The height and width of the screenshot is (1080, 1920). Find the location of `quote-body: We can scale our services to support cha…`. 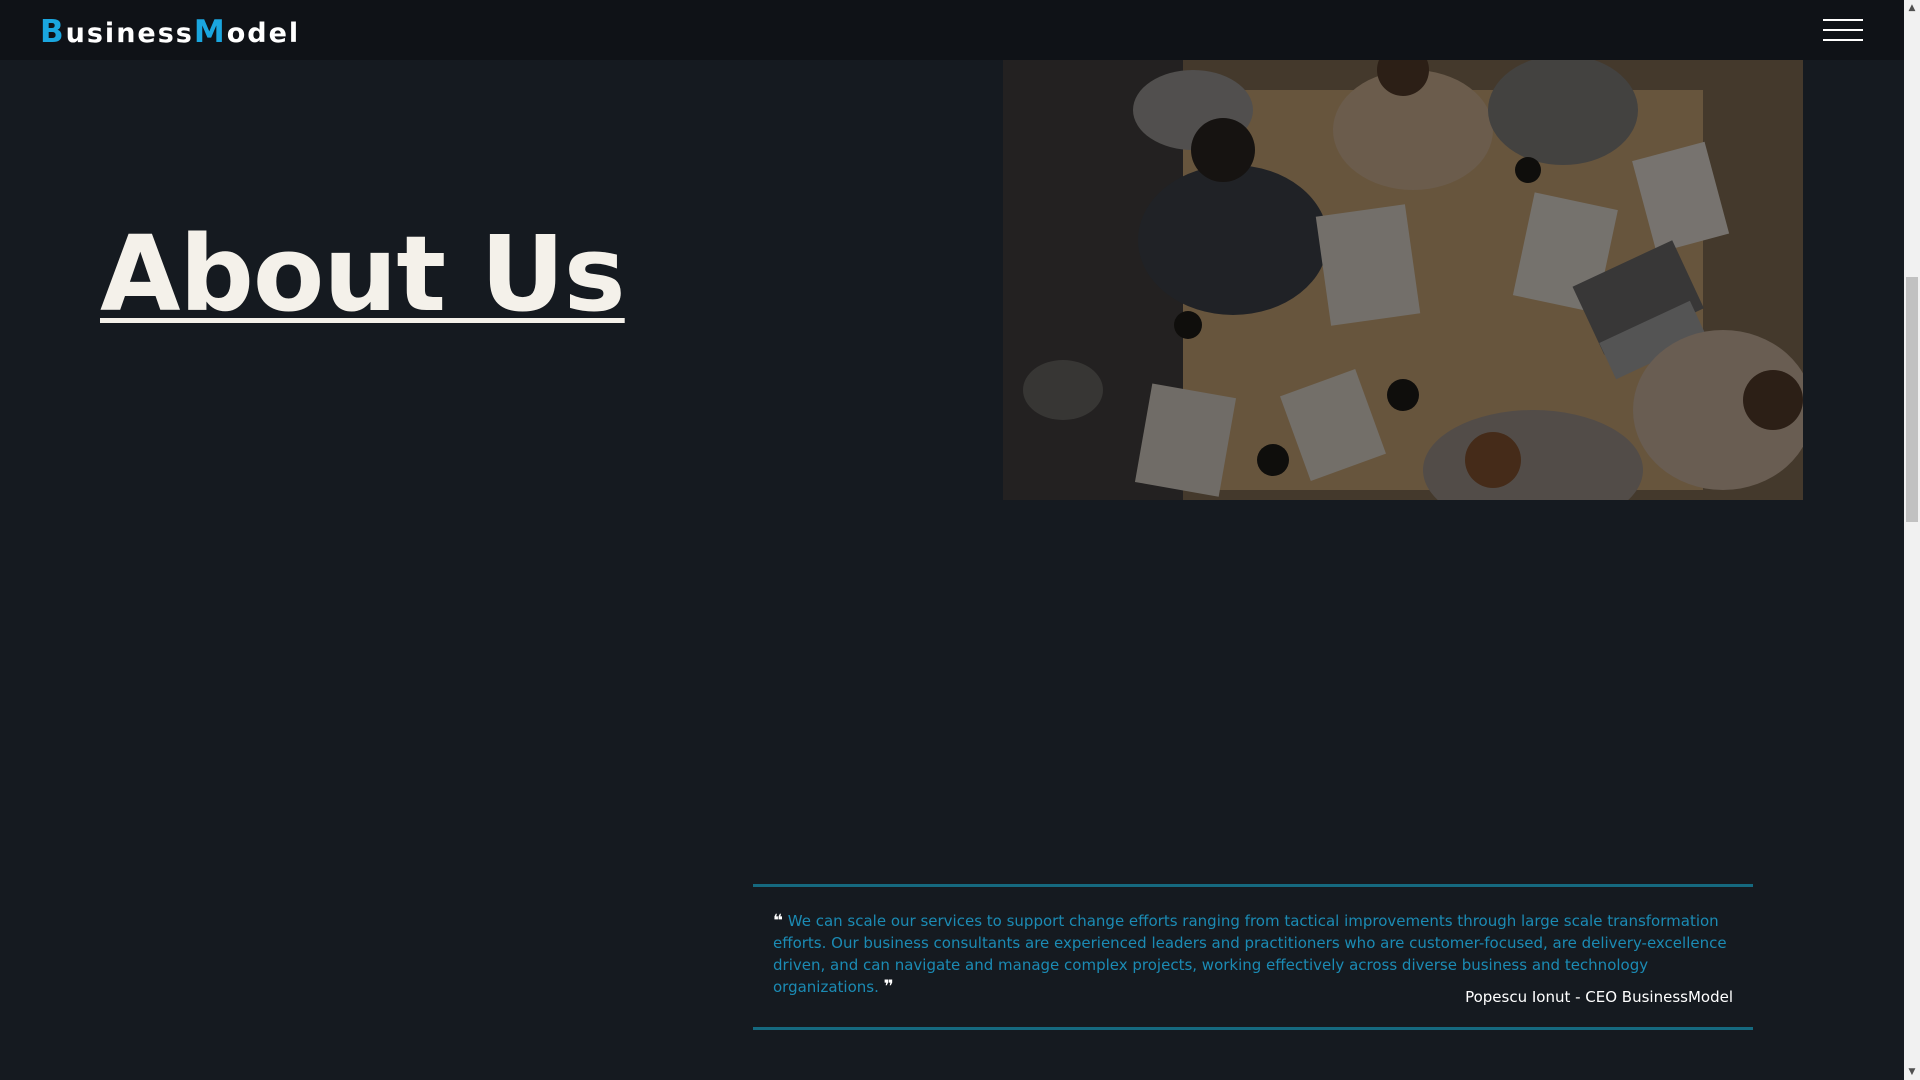

quote-body: We can scale our services to support cha… is located at coordinates (1250, 954).